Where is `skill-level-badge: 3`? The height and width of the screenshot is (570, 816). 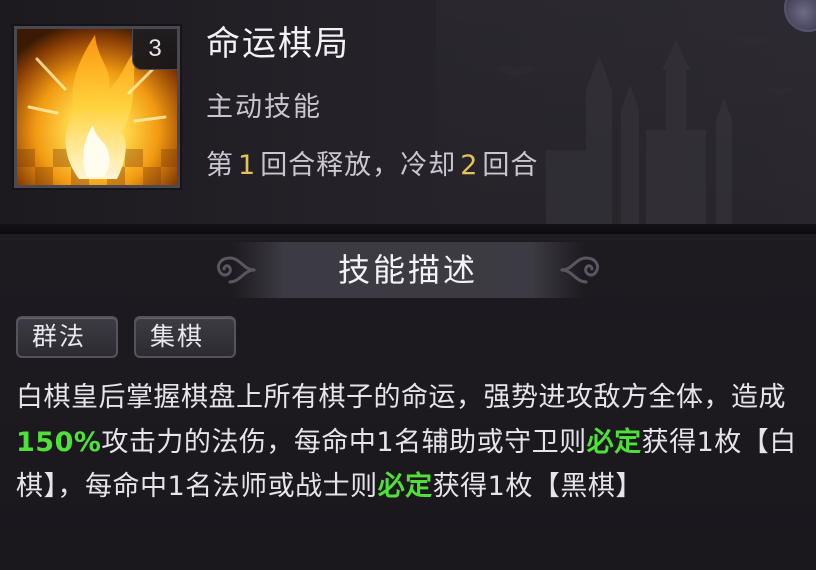 skill-level-badge: 3 is located at coordinates (154, 49).